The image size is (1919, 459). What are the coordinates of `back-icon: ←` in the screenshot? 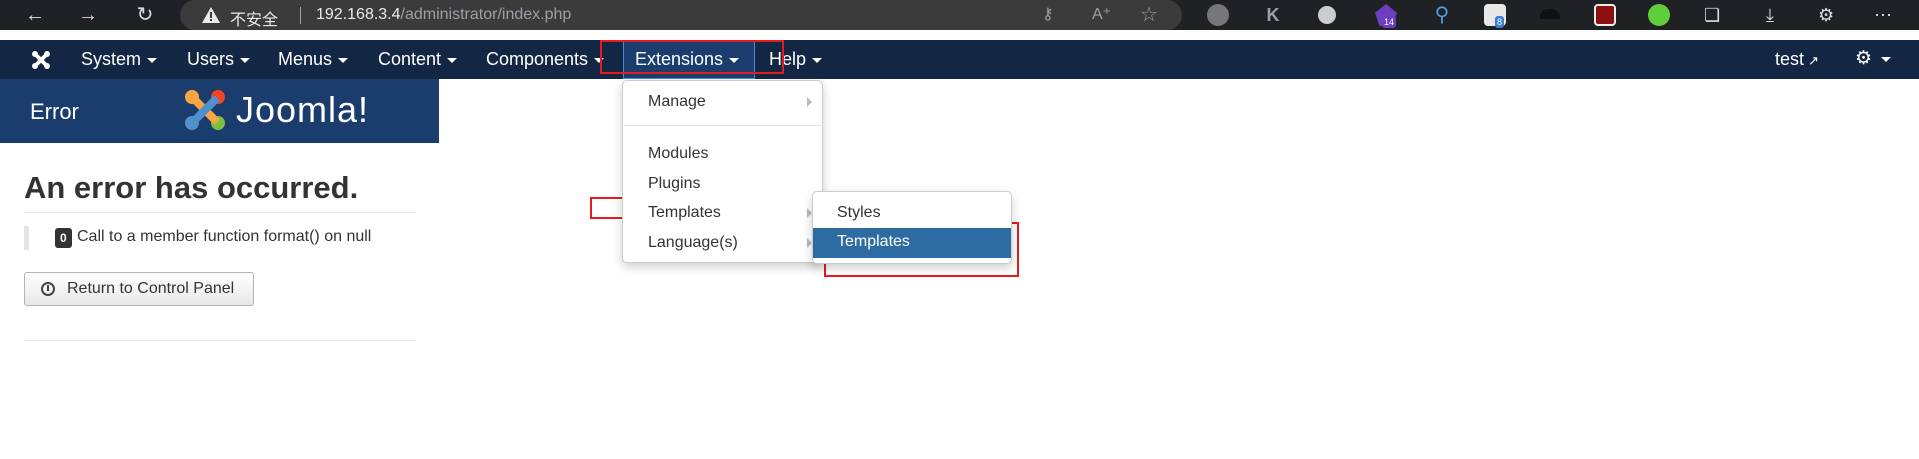 It's located at (35, 15).